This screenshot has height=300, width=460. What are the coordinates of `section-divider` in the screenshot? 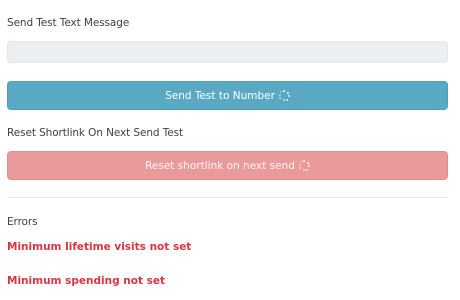 It's located at (227, 197).